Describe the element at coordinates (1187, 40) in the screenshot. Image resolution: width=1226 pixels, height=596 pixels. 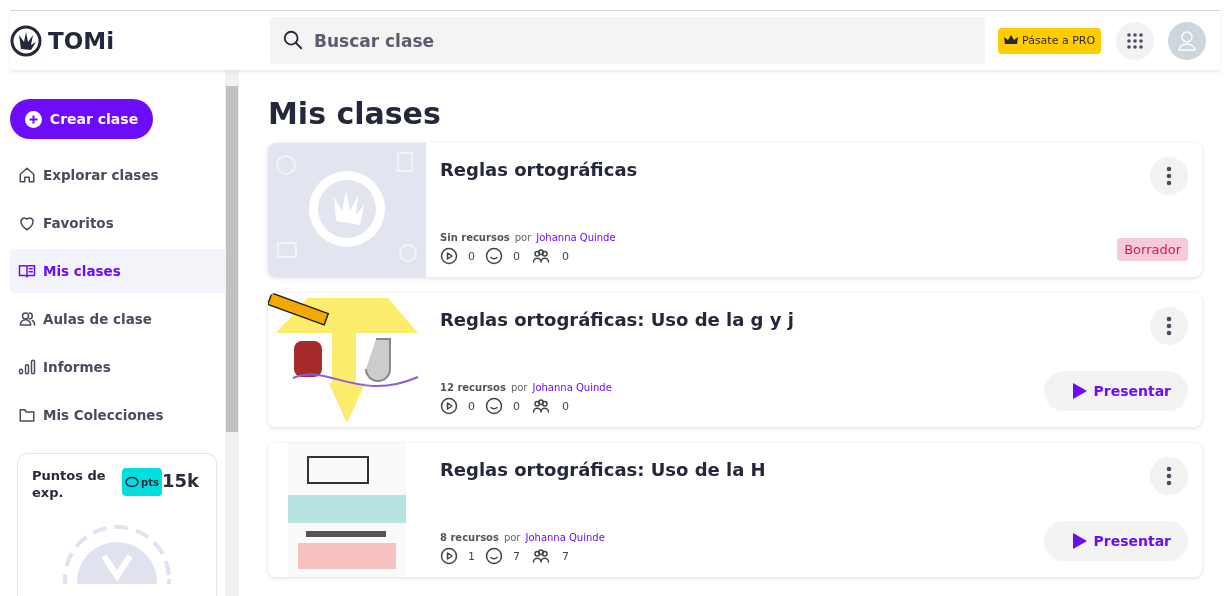
I see `user-icon` at that location.